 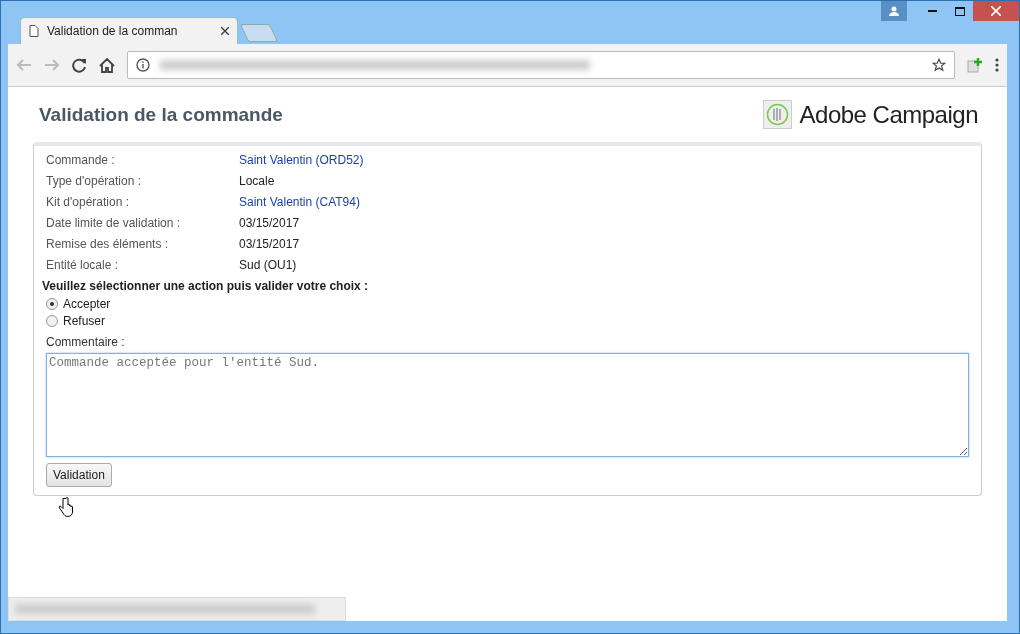 What do you see at coordinates (143, 65) in the screenshot?
I see `info-icon` at bounding box center [143, 65].